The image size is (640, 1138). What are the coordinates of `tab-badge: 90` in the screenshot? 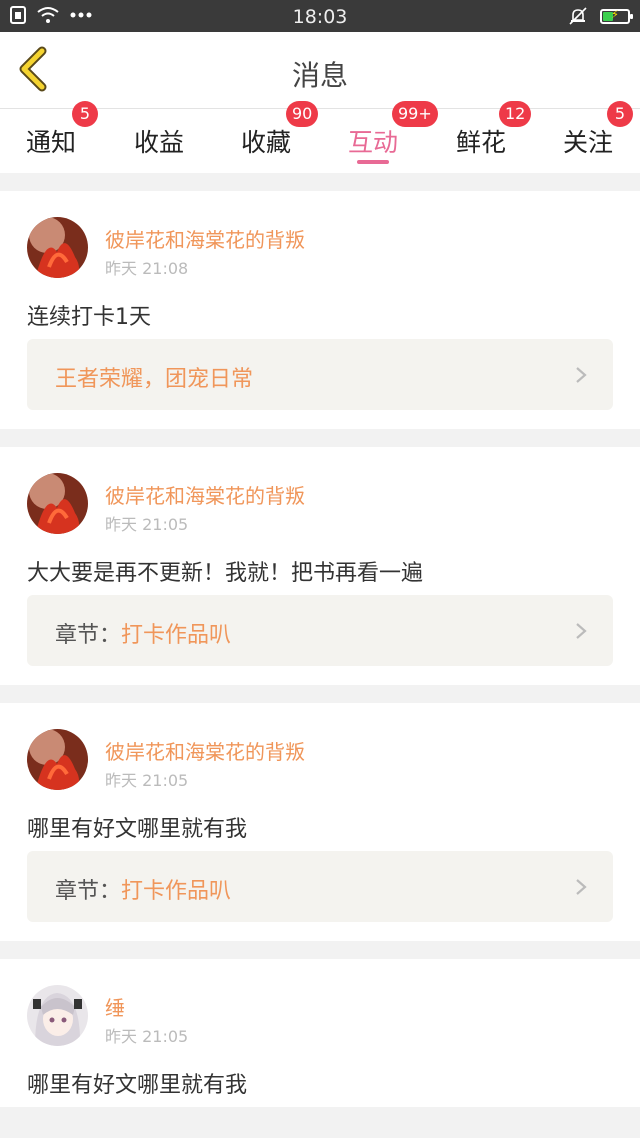 It's located at (302, 114).